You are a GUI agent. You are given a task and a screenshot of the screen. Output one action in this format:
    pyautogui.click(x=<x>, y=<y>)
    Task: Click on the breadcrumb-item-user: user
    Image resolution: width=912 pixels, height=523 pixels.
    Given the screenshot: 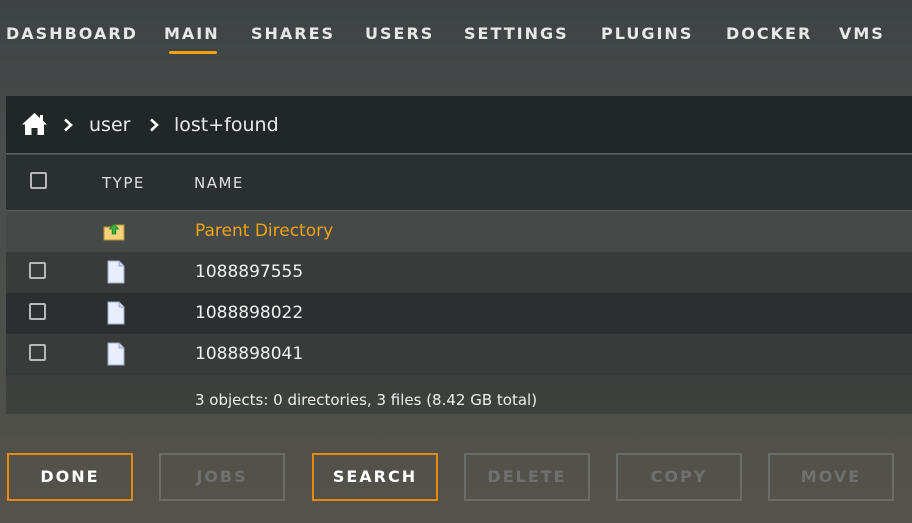 What is the action you would take?
    pyautogui.click(x=109, y=125)
    